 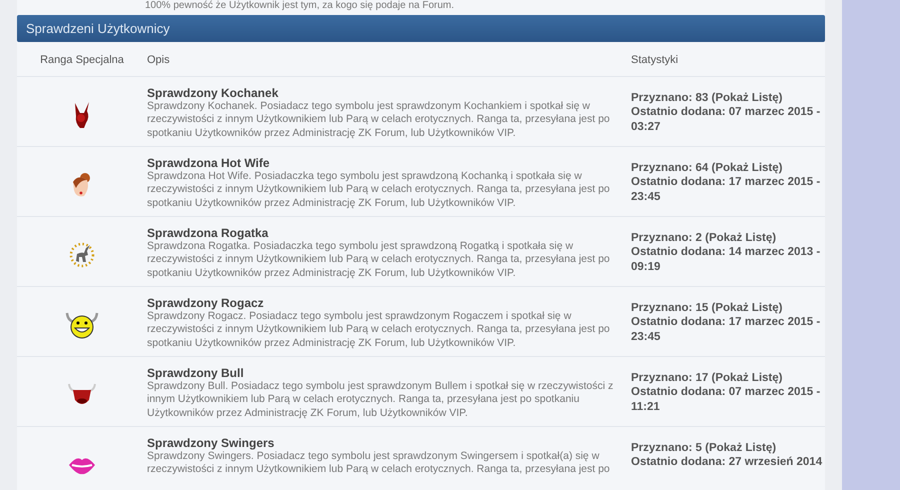 I want to click on unicorn-icon, so click(x=82, y=255).